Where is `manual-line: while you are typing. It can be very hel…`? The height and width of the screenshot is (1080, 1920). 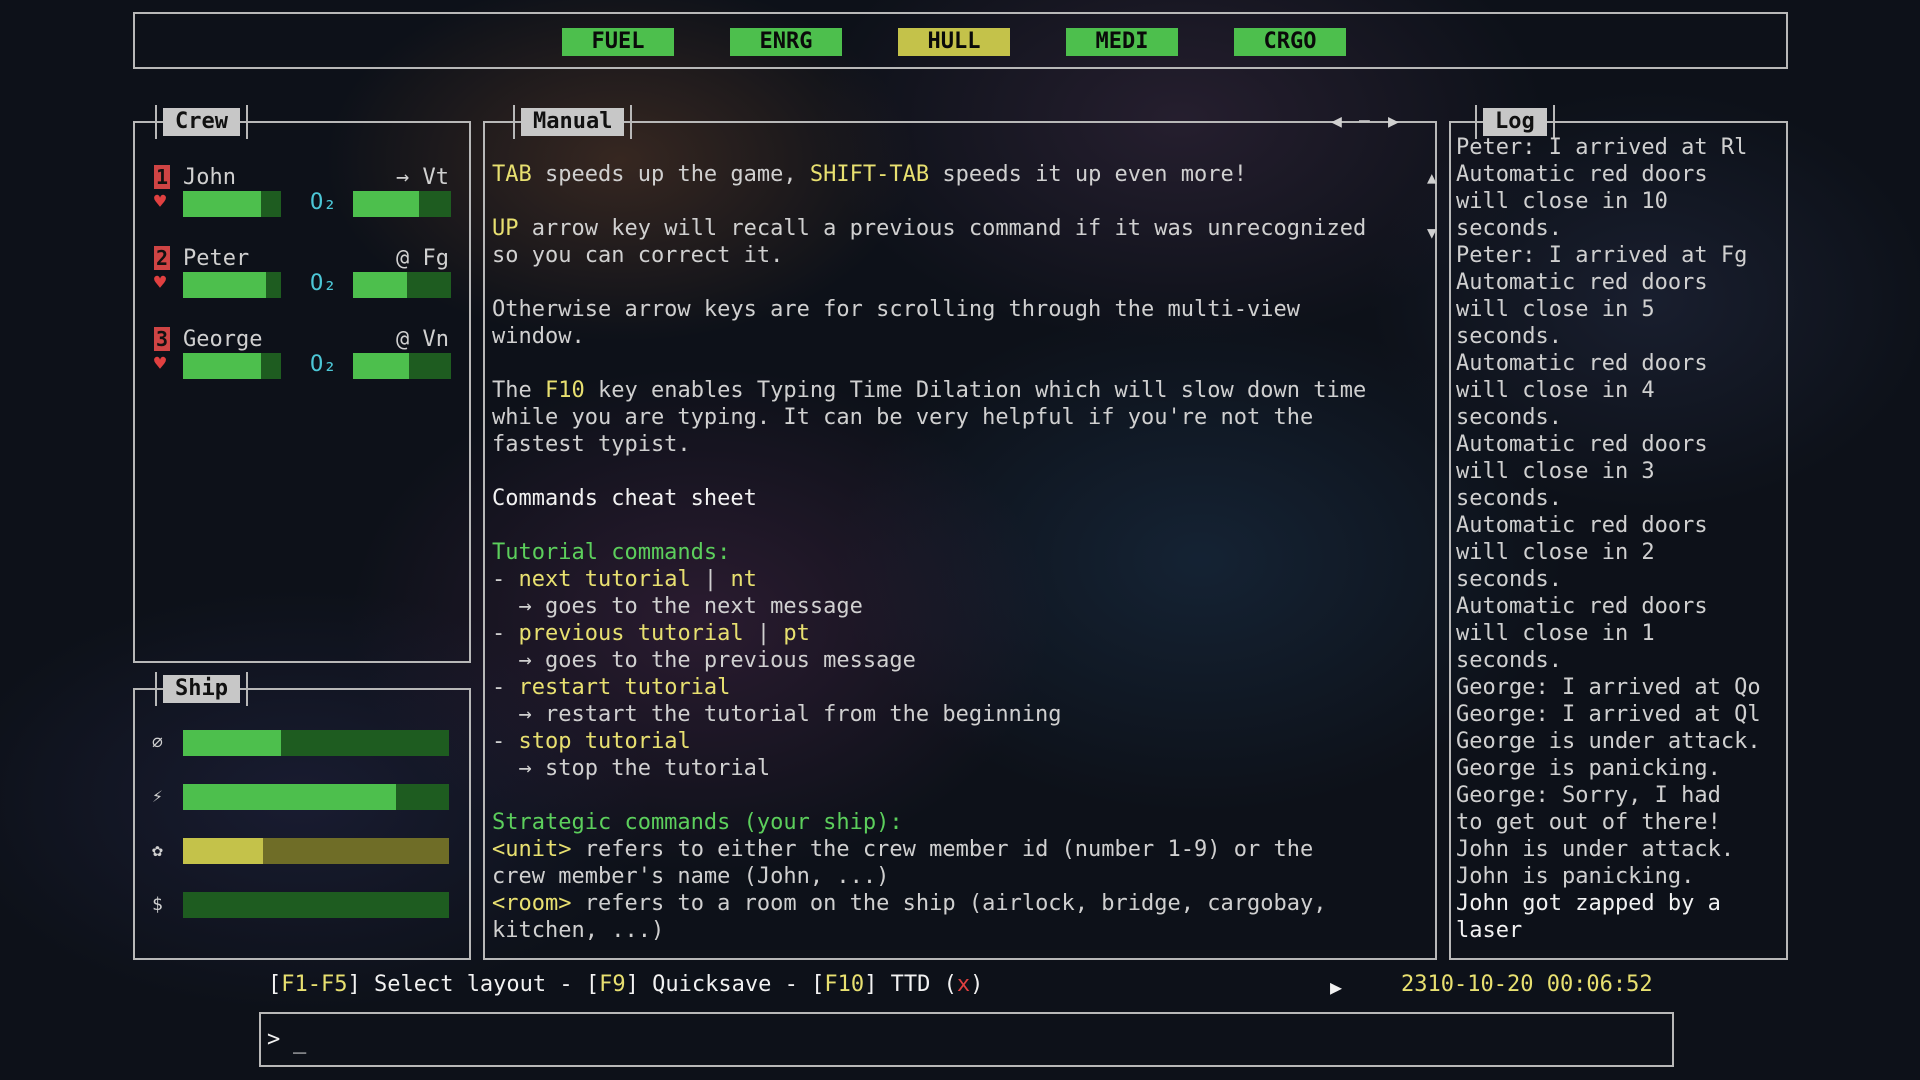
manual-line: while you are typing. It can be very hel… is located at coordinates (902, 417).